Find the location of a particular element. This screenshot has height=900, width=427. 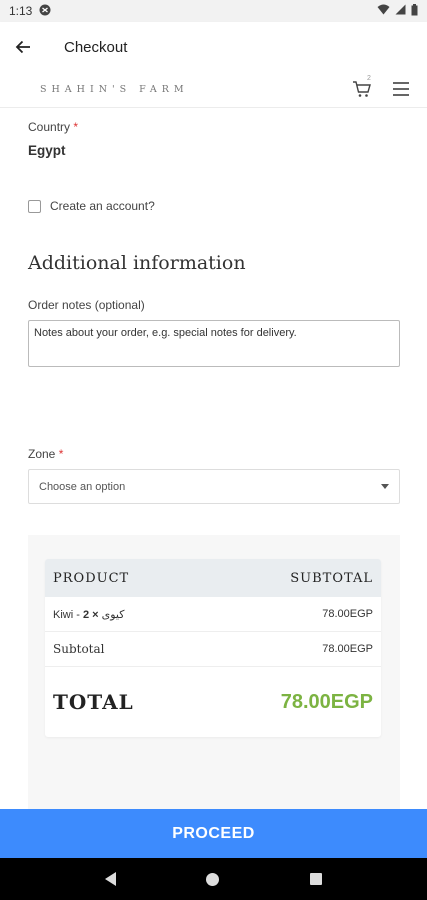

column-header-subtotal: SUBTOTAL is located at coordinates (331, 578).